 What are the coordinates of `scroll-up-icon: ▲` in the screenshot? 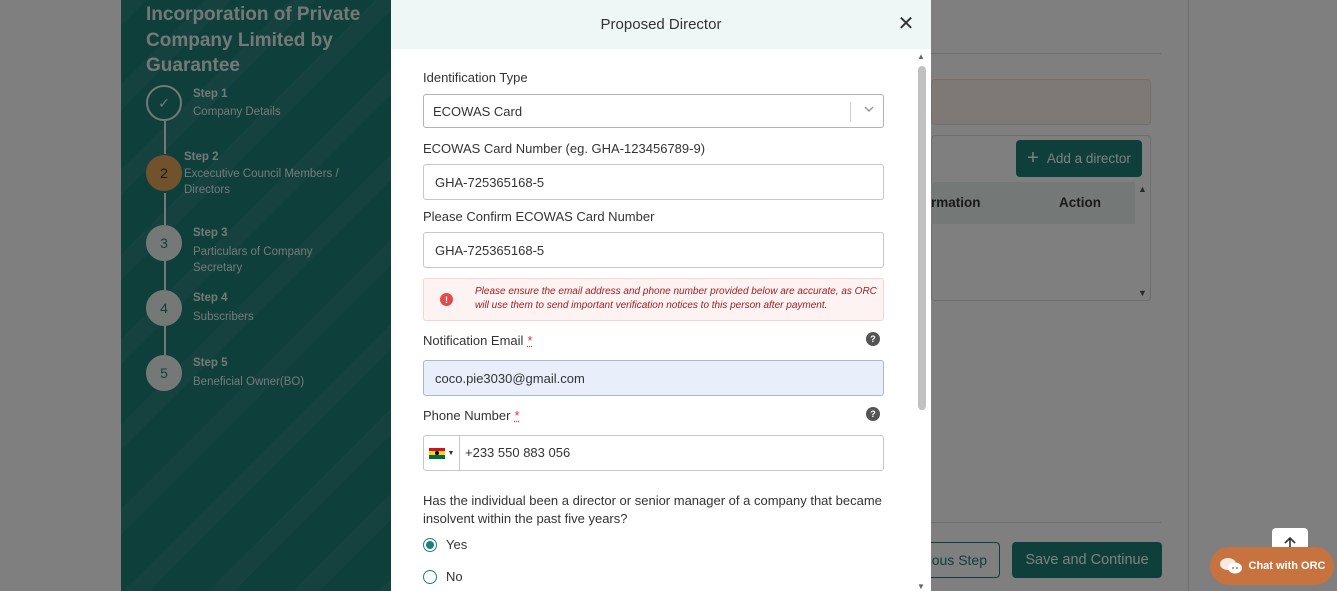 It's located at (921, 56).